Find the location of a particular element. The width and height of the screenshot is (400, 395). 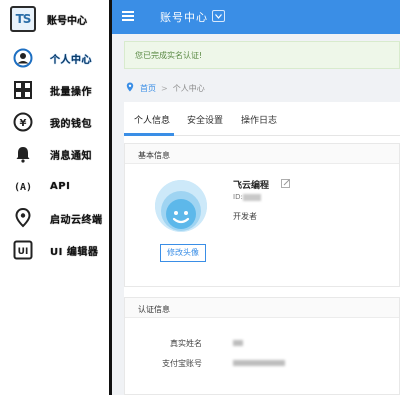

avatar is located at coordinates (181, 206).